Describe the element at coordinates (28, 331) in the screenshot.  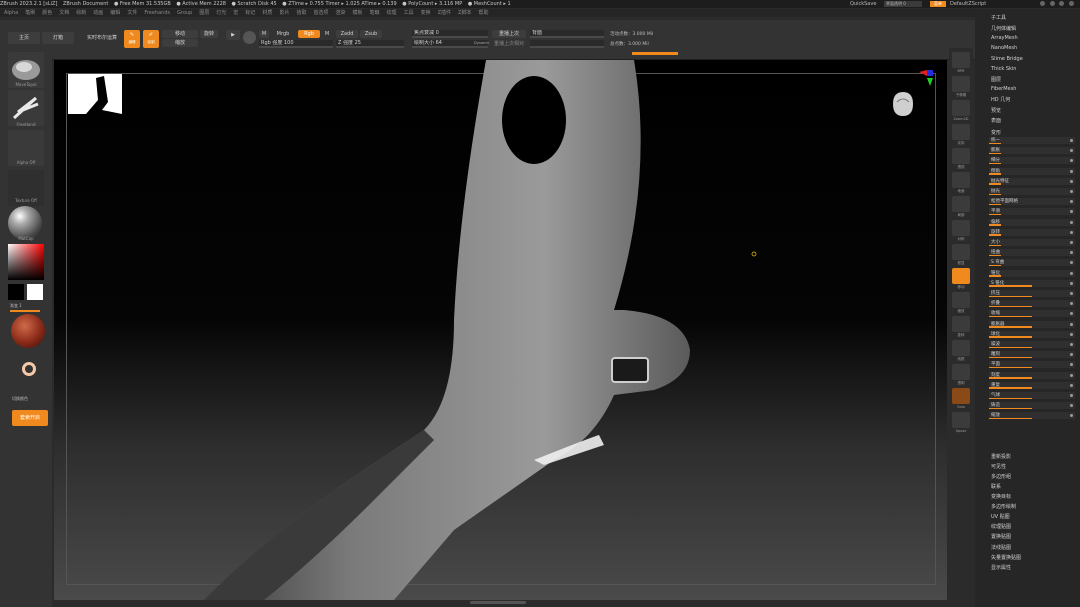
I see `color-ball-icon` at that location.